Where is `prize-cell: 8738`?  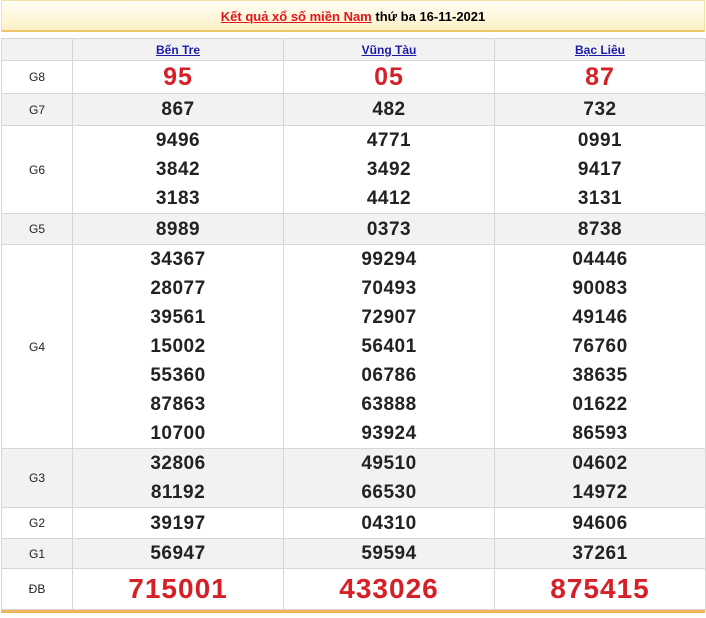 prize-cell: 8738 is located at coordinates (600, 229).